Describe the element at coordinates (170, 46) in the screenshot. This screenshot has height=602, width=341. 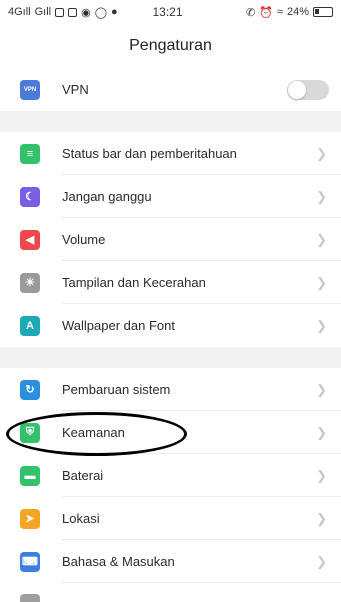
I see `page-title: Pengaturan` at that location.